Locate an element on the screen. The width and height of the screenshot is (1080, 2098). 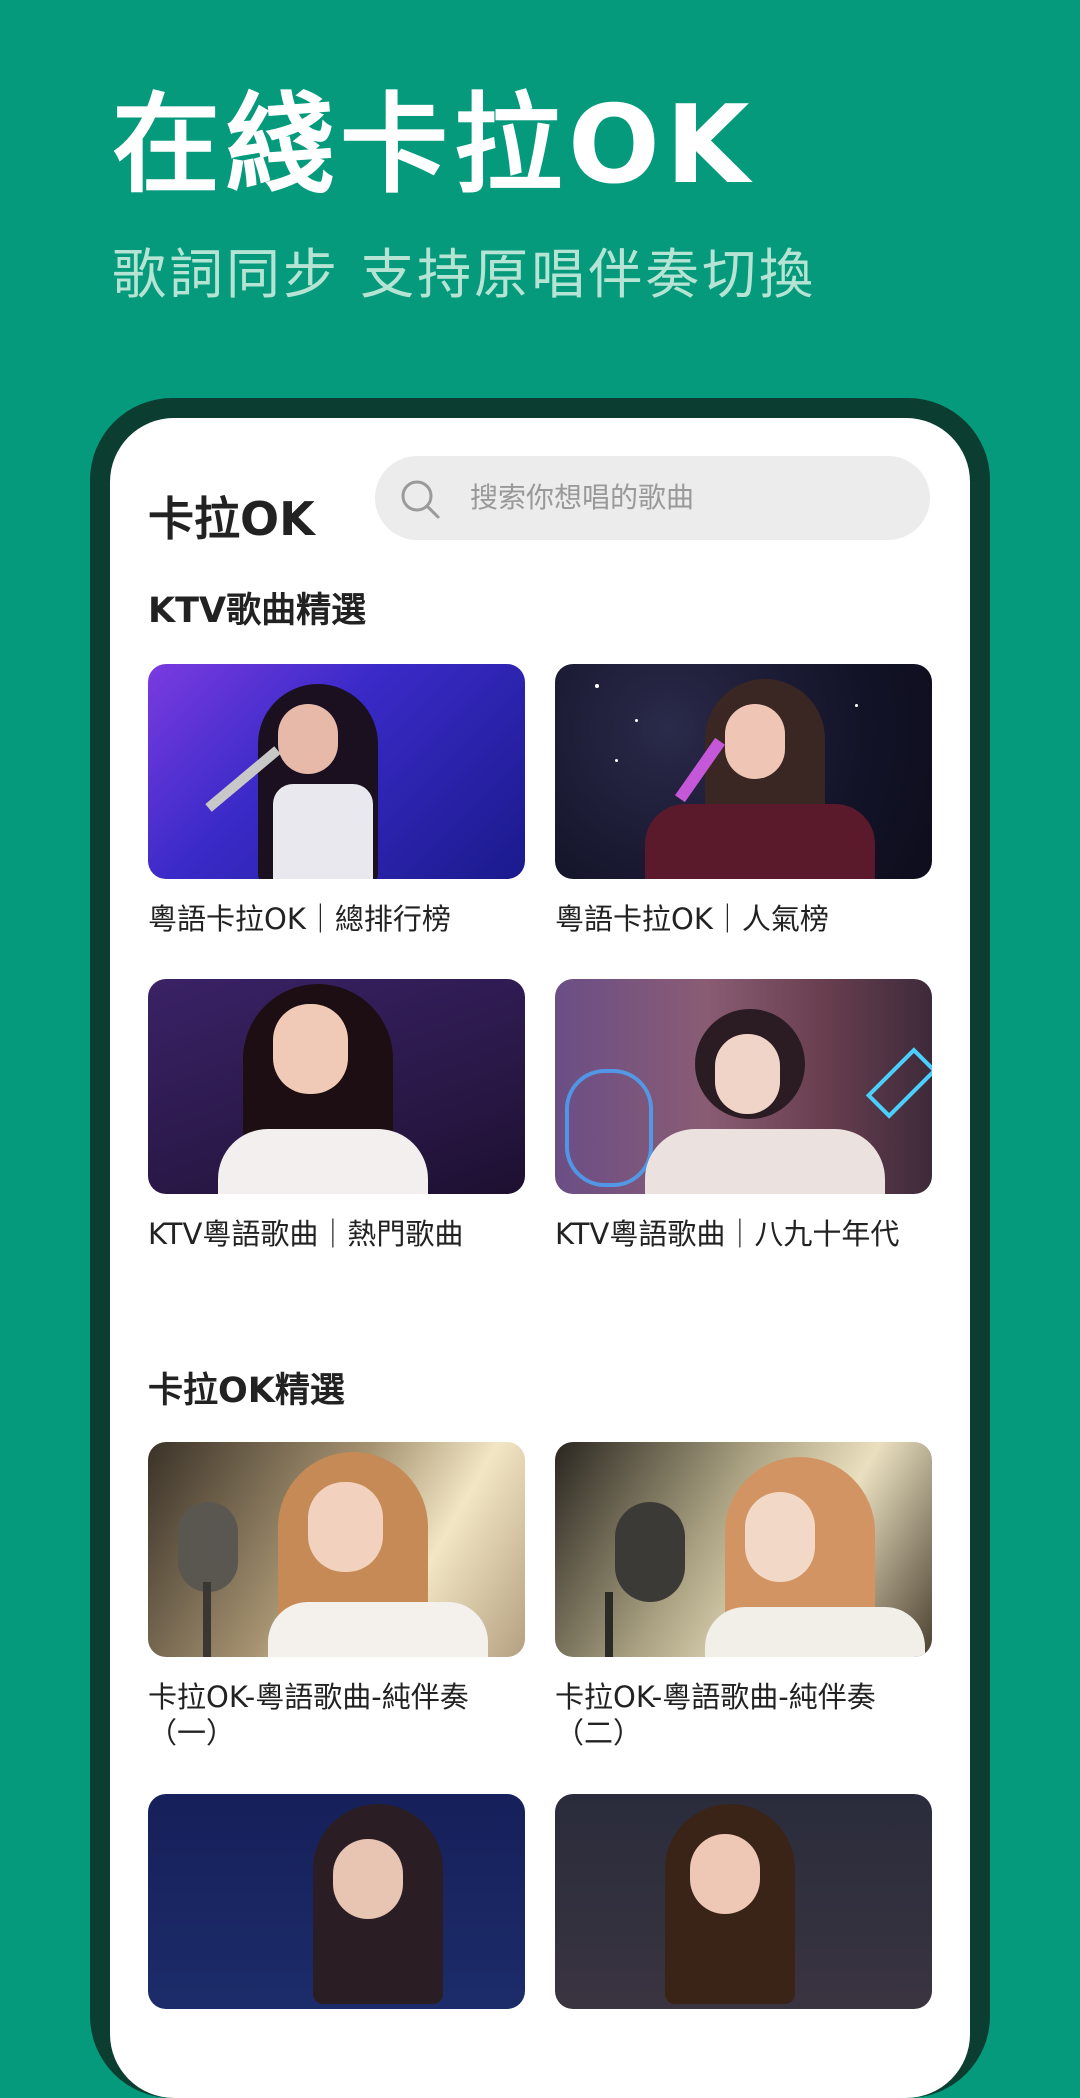
search-placeholder: 搜索你想唱的歌曲 is located at coordinates (582, 497).